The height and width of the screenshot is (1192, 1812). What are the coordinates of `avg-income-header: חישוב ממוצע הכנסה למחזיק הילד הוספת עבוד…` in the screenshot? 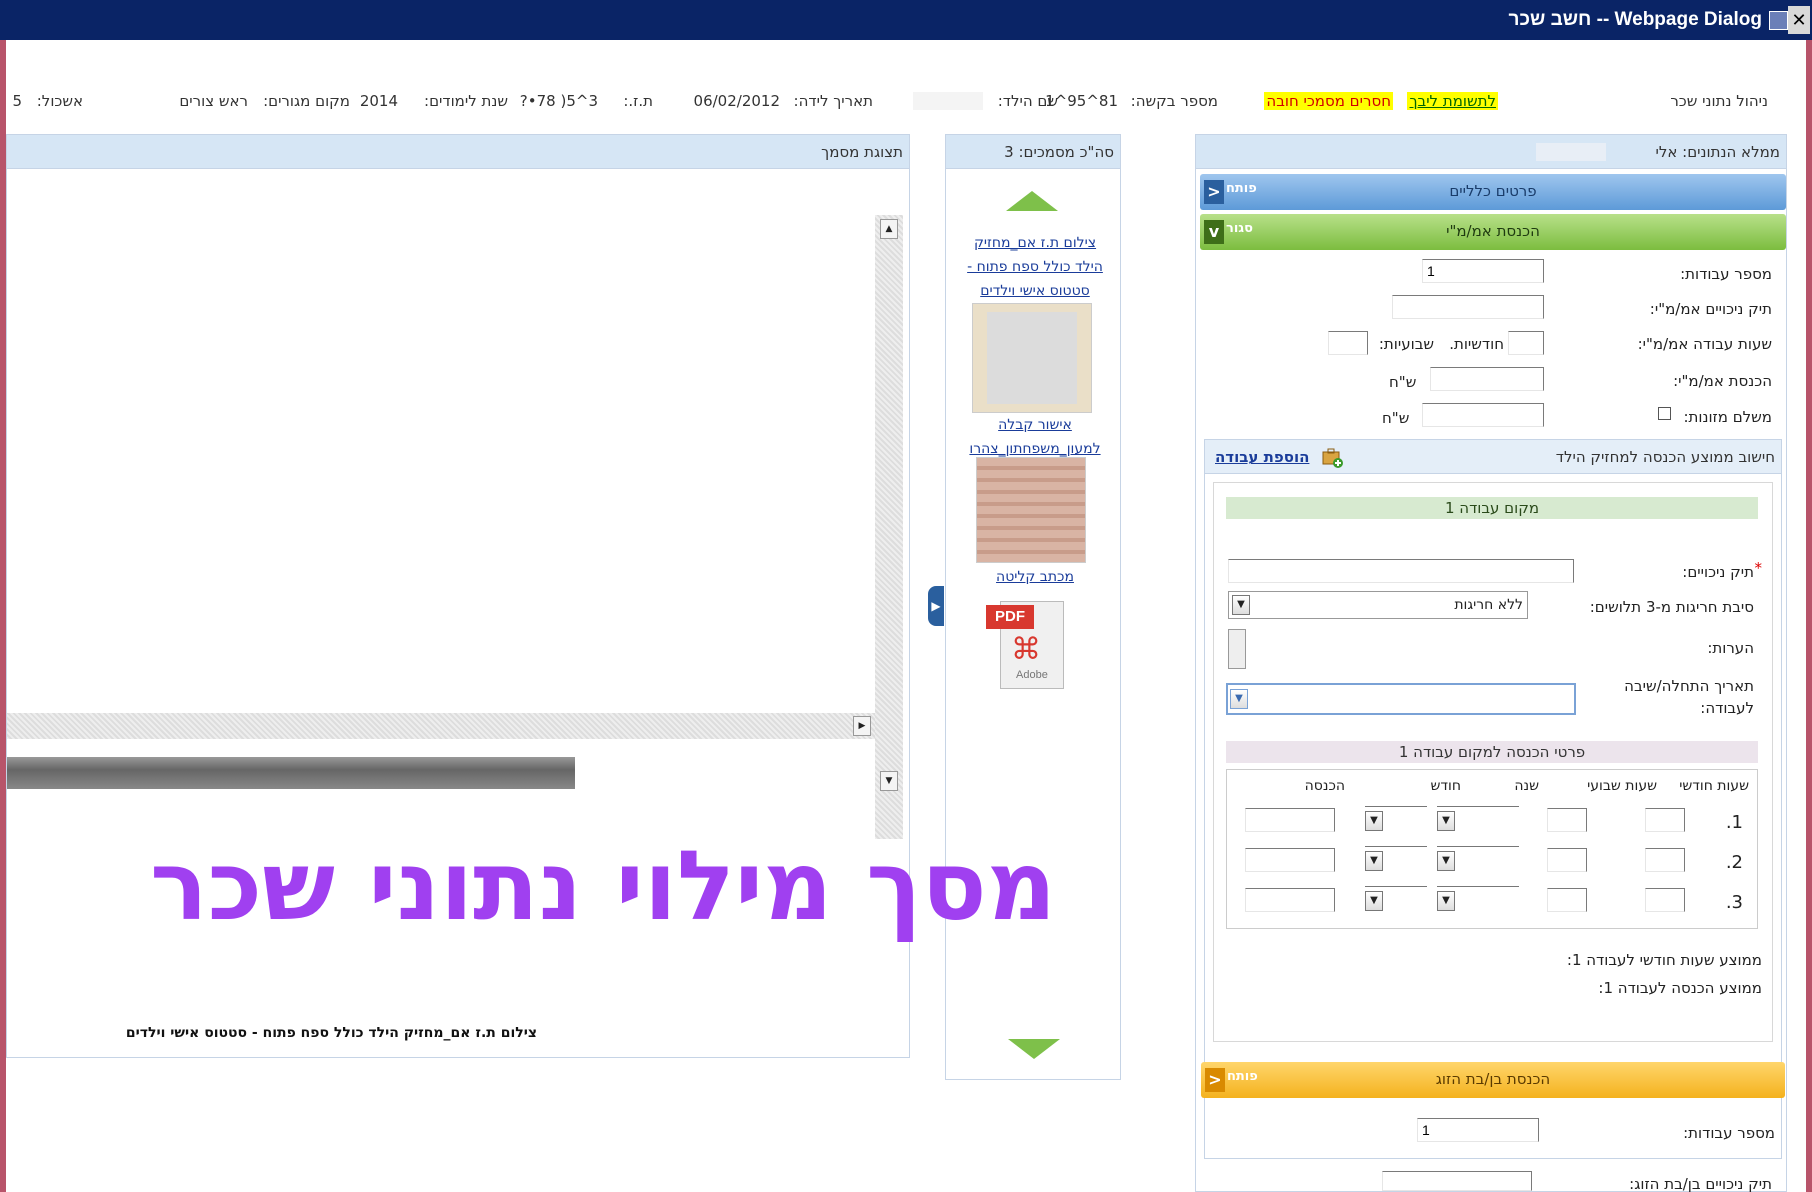 It's located at (1493, 457).